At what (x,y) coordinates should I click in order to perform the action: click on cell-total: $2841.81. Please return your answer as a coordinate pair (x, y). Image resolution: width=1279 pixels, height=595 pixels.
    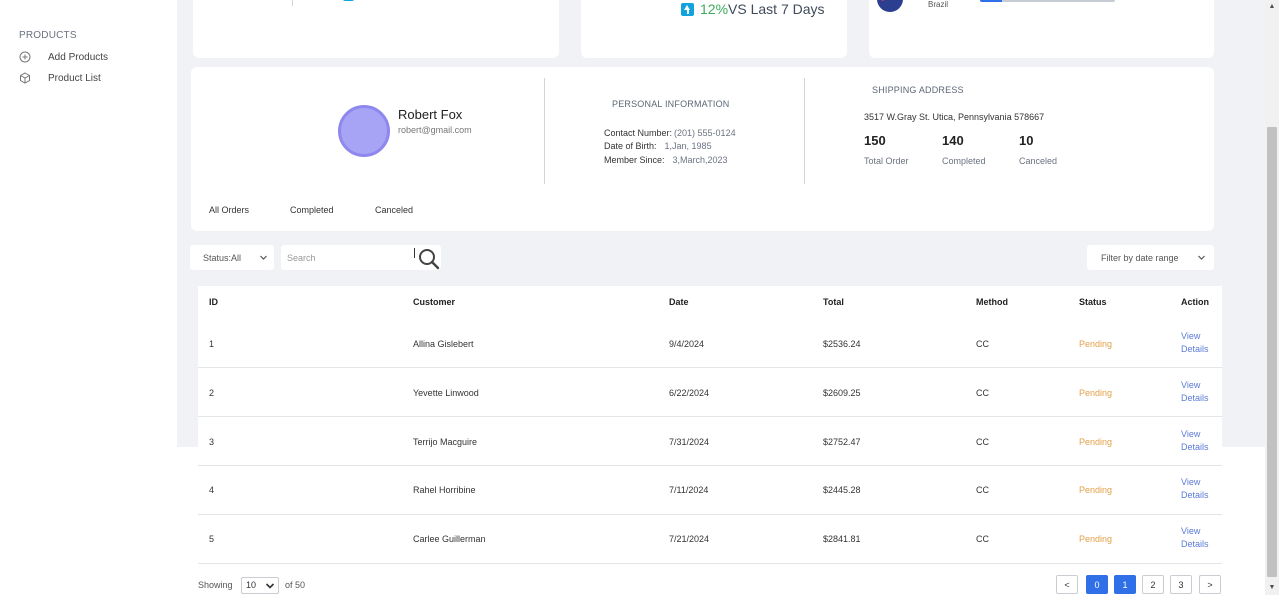
    Looking at the image, I should click on (842, 539).